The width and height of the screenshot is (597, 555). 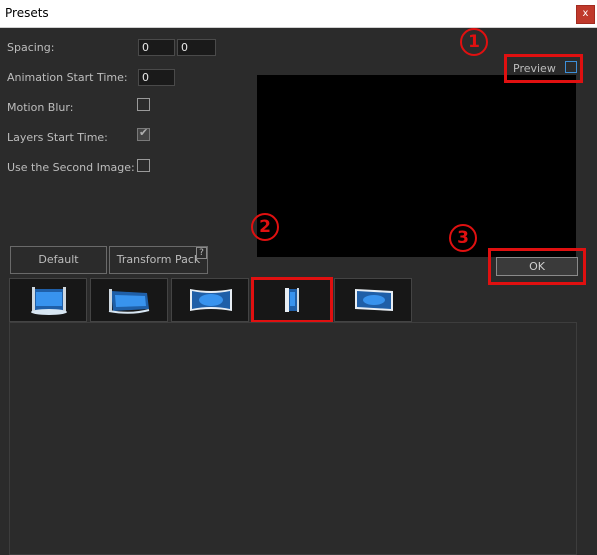 I want to click on preset-thumbnails, so click(x=210, y=300).